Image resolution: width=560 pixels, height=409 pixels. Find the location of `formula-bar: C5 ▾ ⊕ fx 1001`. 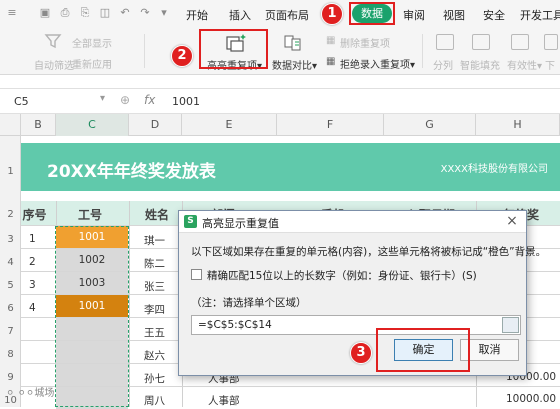

formula-bar: C5 ▾ ⊕ fx 1001 is located at coordinates (280, 101).